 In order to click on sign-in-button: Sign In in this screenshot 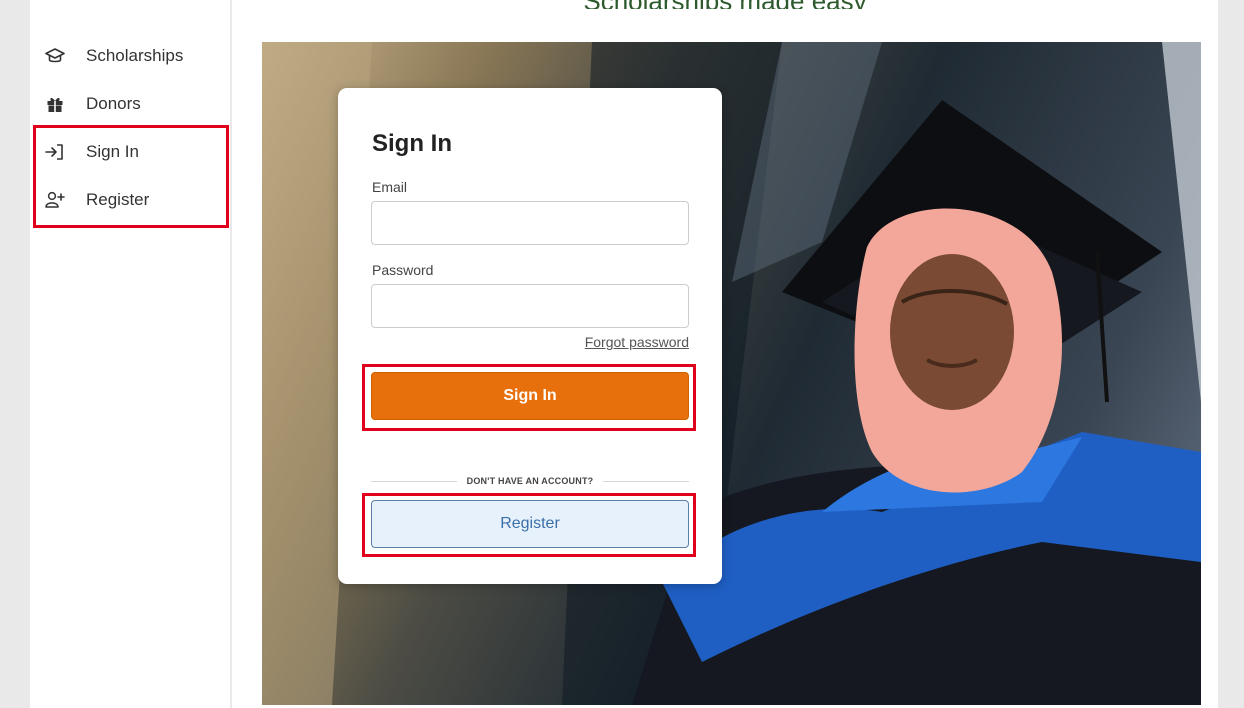, I will do `click(530, 396)`.